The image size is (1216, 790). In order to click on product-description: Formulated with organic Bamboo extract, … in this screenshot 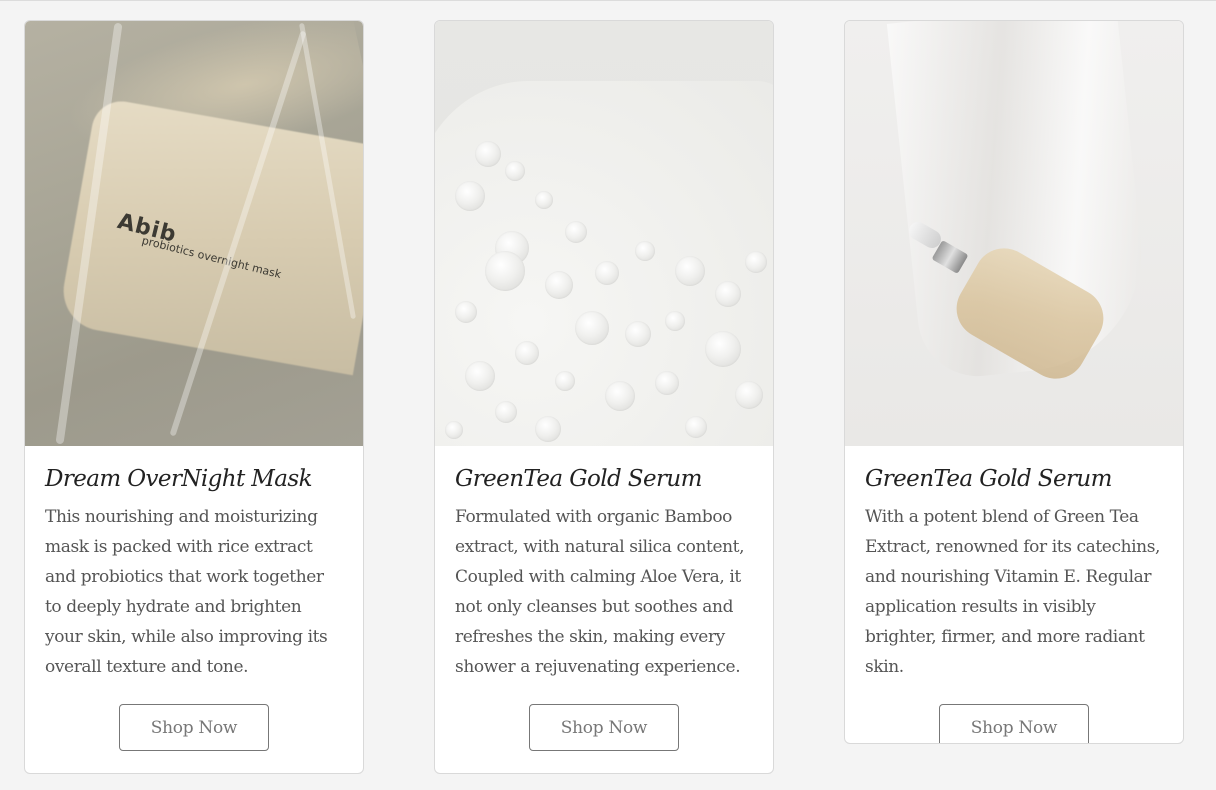, I will do `click(600, 592)`.